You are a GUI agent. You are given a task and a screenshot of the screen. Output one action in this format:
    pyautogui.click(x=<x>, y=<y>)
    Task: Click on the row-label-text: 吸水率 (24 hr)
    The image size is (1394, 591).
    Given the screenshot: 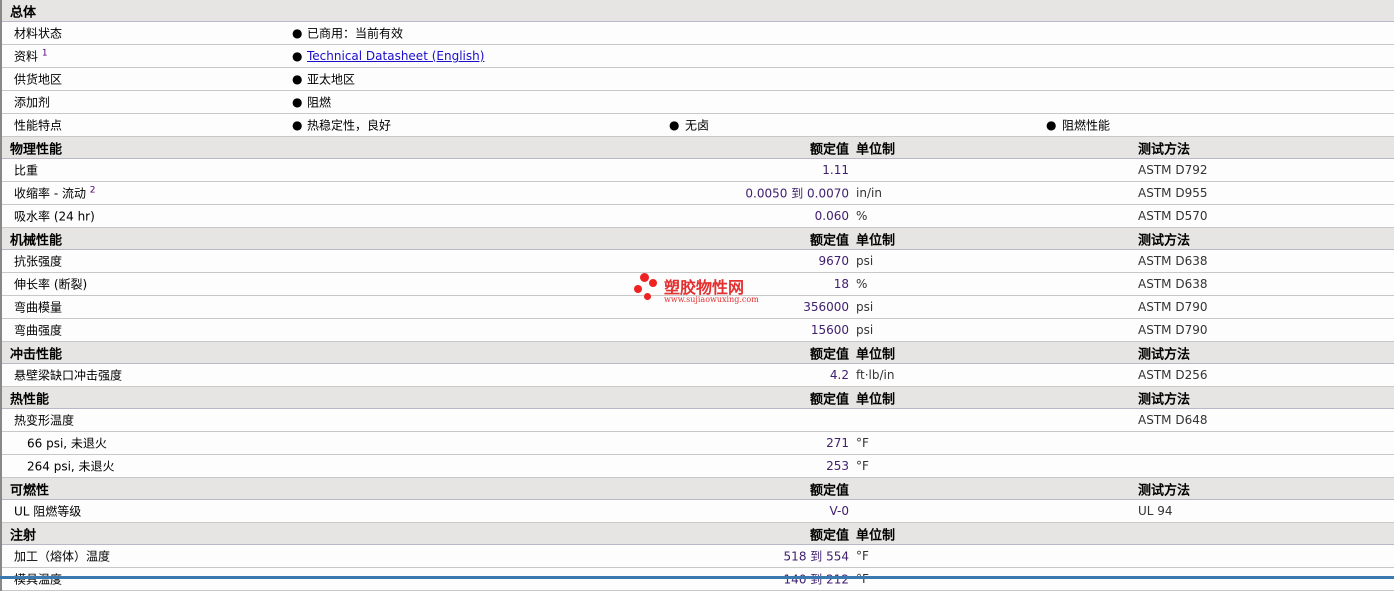 What is the action you would take?
    pyautogui.click(x=54, y=216)
    